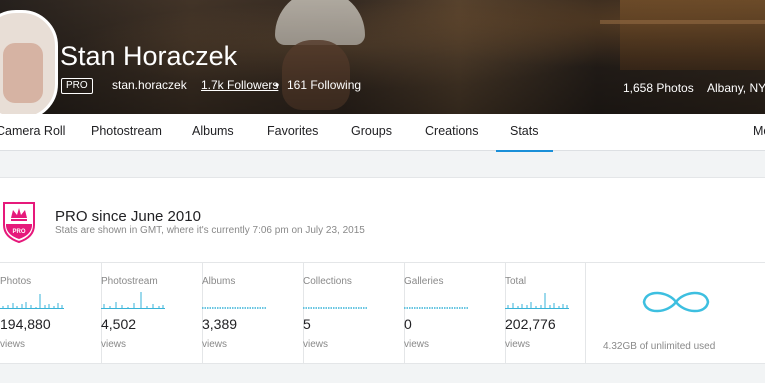 This screenshot has width=765, height=383. I want to click on stat-label: Albums, so click(219, 281).